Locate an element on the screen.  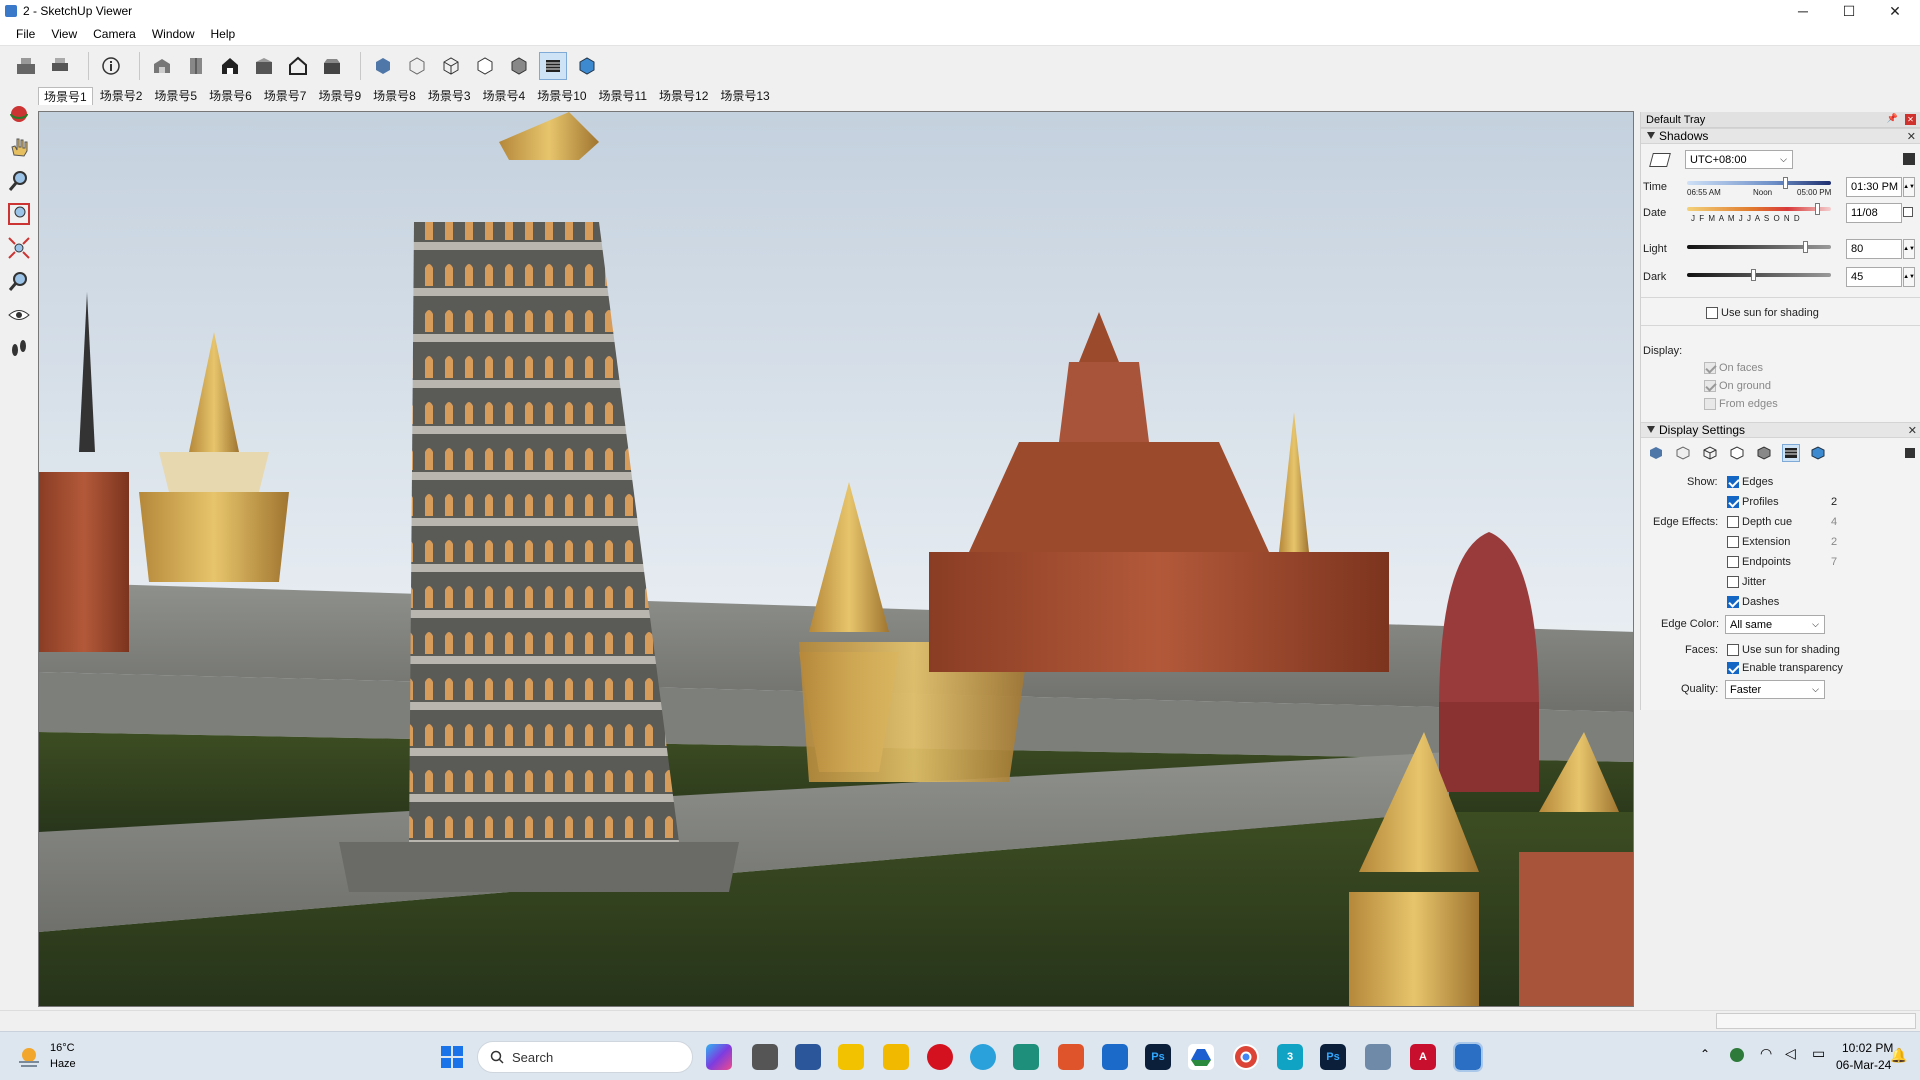
task-view-icon is located at coordinates (765, 1057).